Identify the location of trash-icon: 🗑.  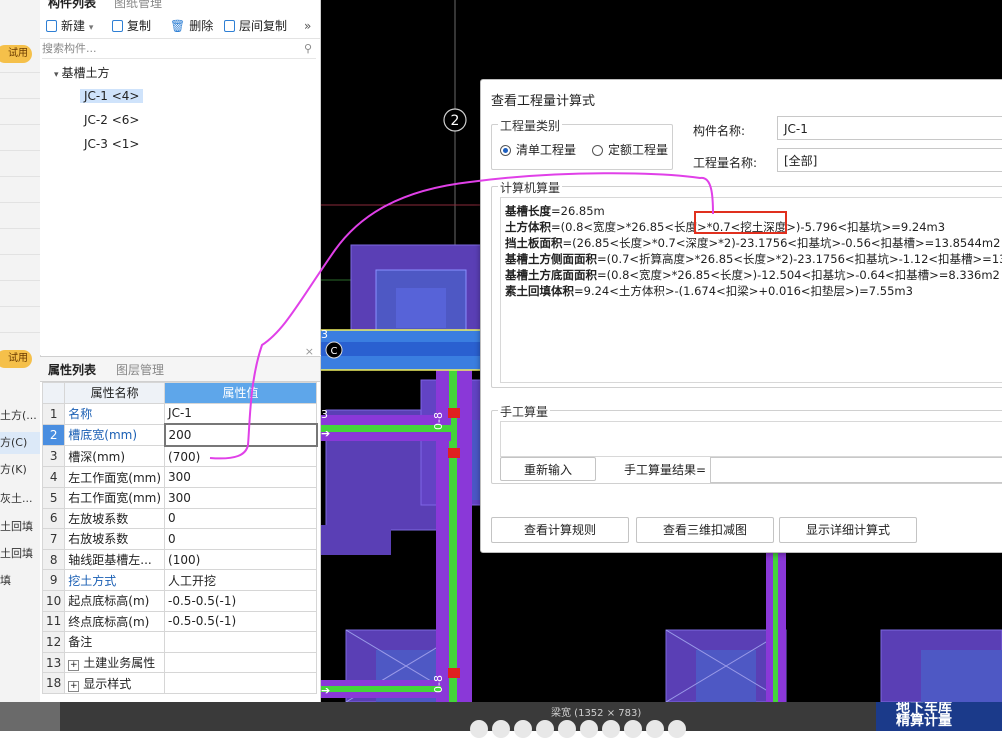
(178, 26).